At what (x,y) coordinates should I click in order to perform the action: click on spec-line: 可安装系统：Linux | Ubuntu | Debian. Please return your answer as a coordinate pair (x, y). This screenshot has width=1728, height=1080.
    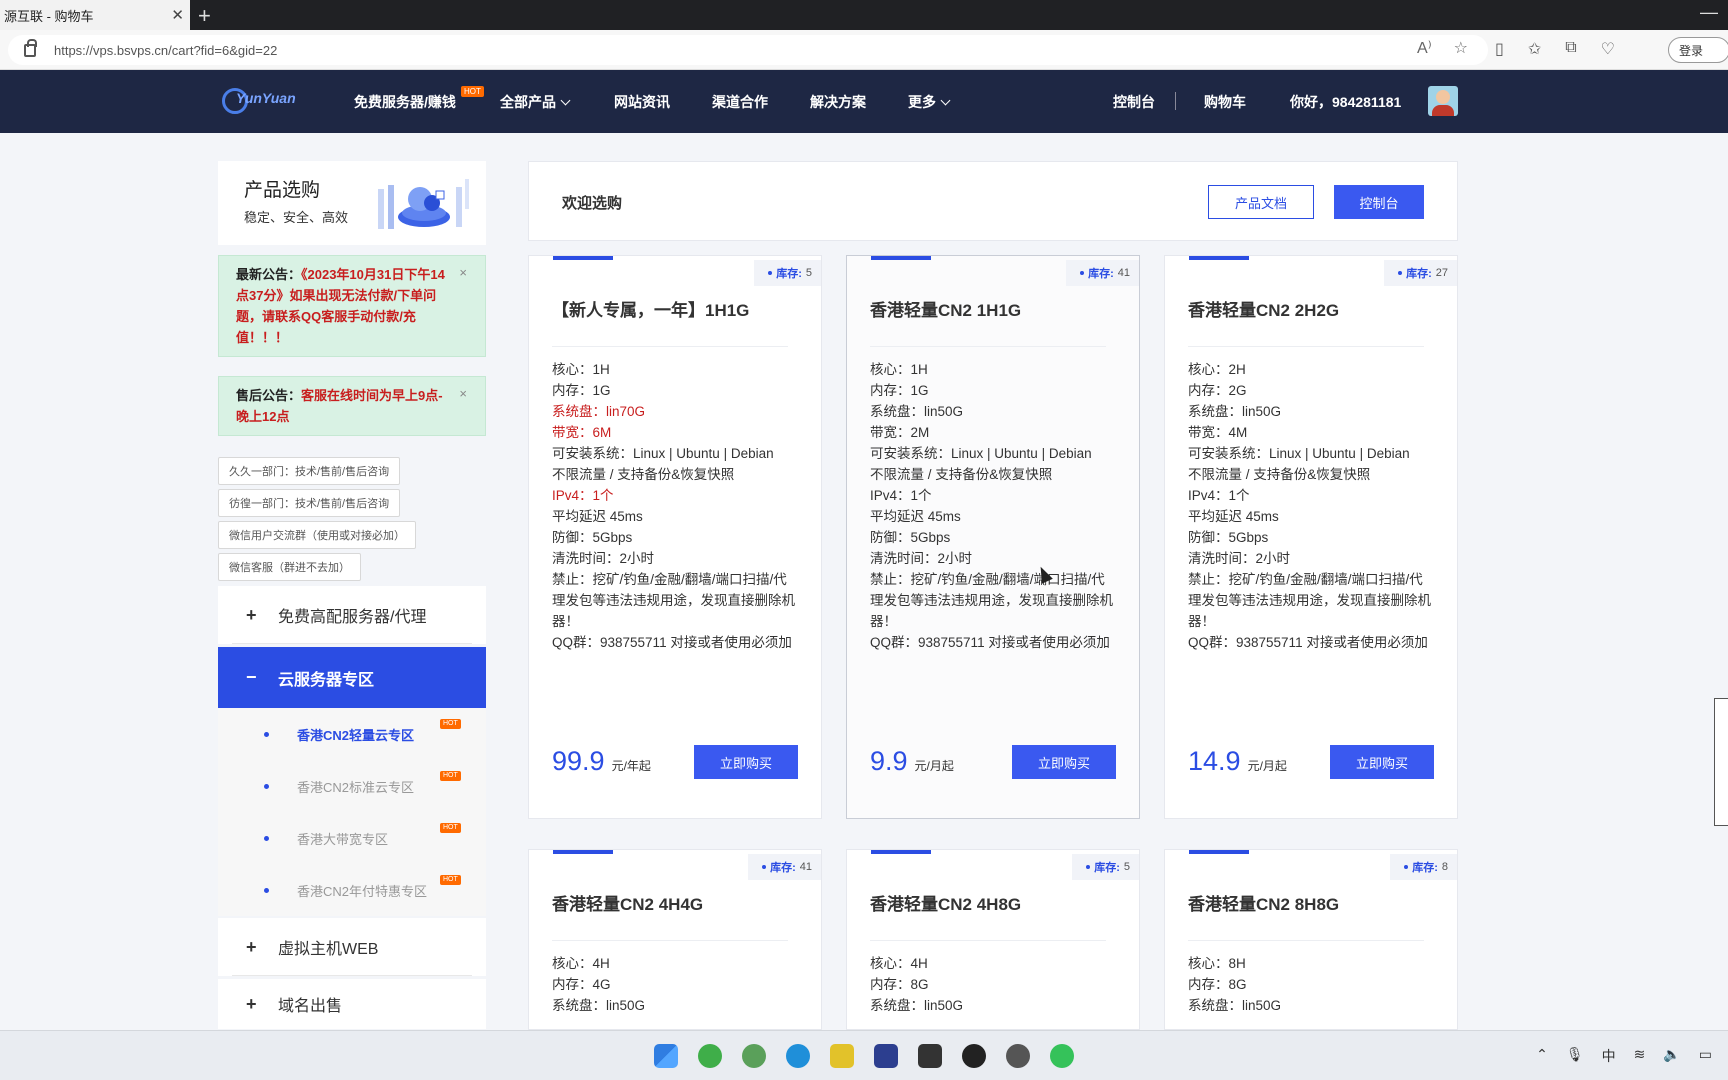
    Looking at the image, I should click on (1299, 453).